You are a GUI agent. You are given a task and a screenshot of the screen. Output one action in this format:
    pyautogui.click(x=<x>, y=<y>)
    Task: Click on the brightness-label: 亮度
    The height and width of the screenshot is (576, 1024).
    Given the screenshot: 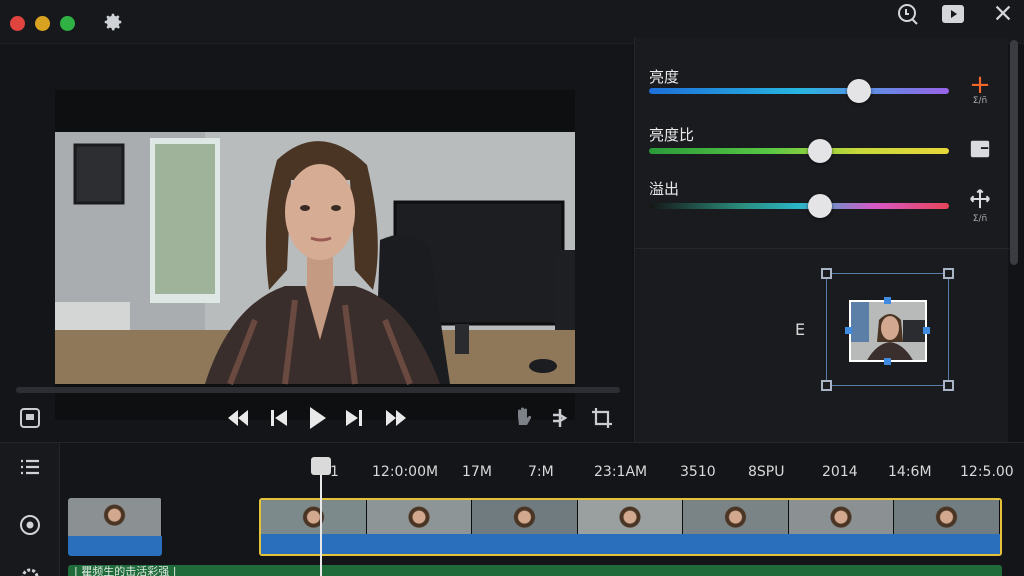 What is the action you would take?
    pyautogui.click(x=664, y=77)
    